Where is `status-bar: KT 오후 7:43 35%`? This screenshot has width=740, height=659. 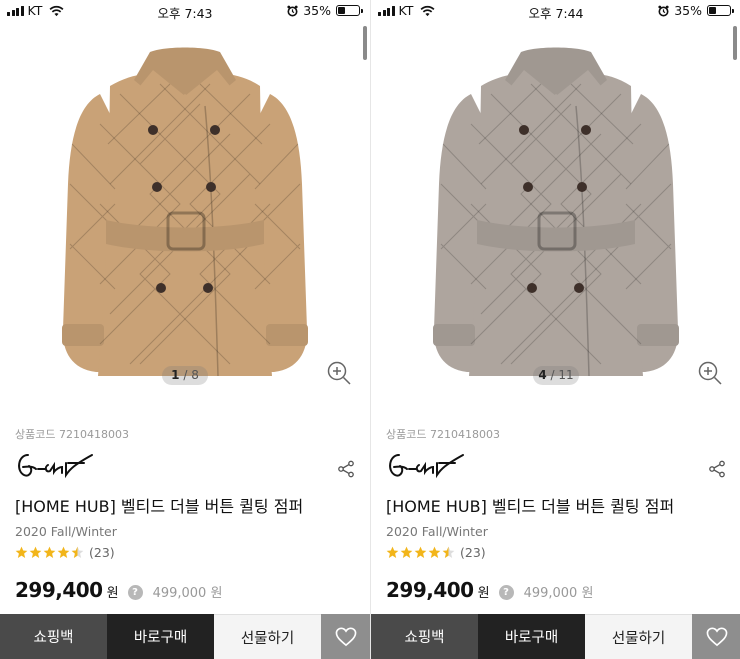
status-bar: KT 오후 7:43 35% is located at coordinates (185, 11).